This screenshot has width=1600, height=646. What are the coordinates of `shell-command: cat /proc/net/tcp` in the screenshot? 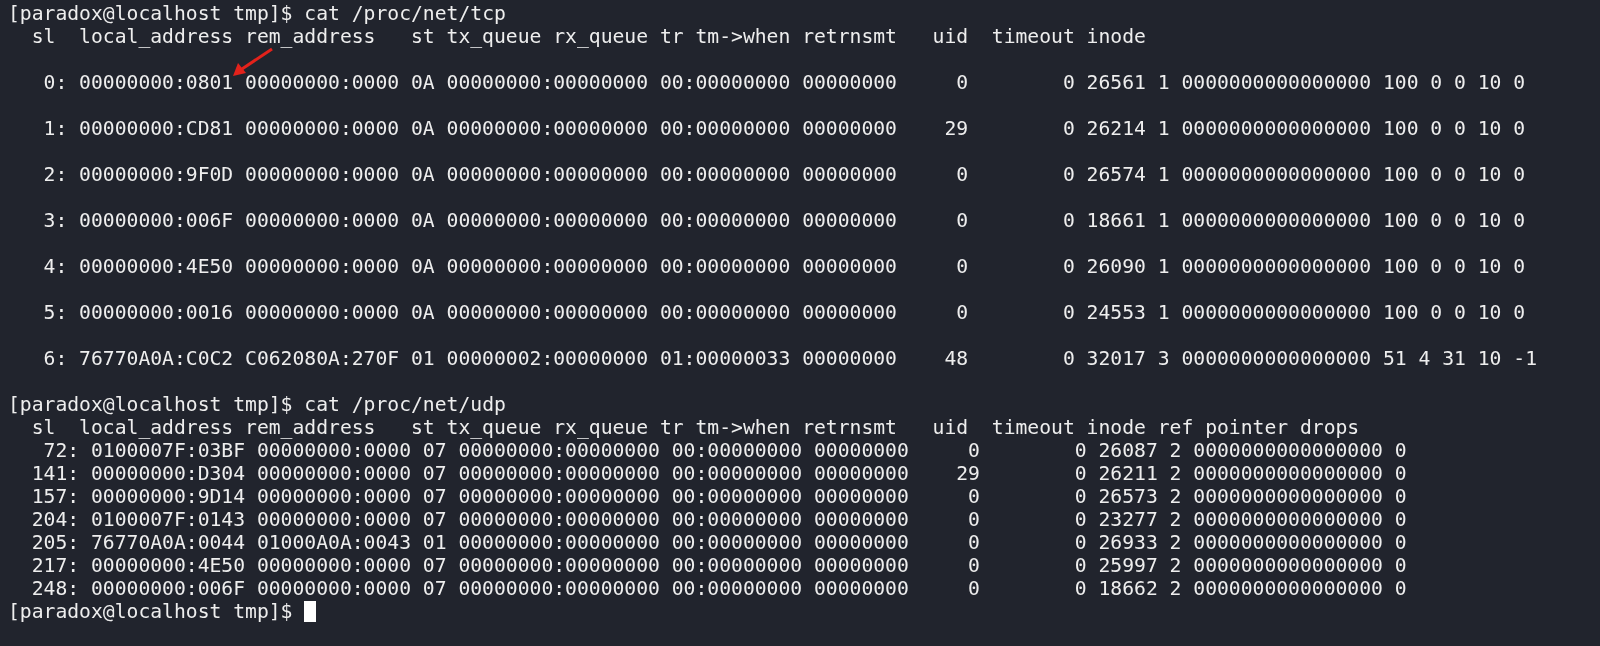 It's located at (404, 13).